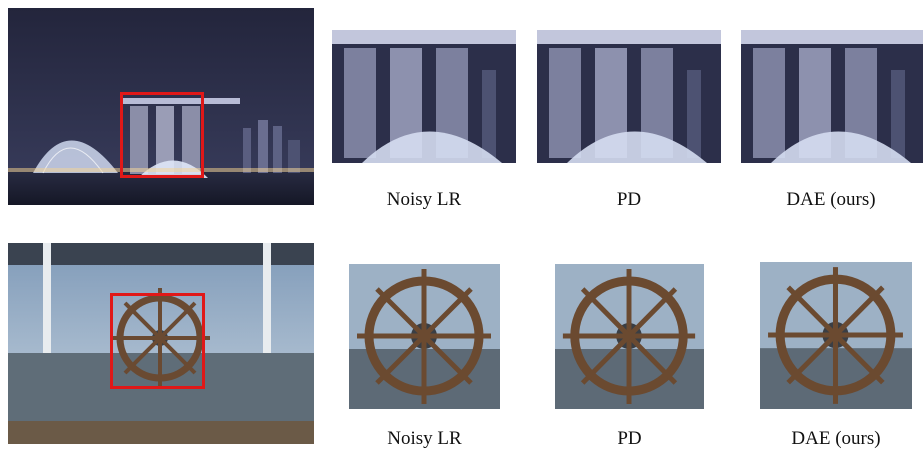 This screenshot has width=923, height=454. What do you see at coordinates (629, 336) in the screenshot?
I see `row2-crop-pd` at bounding box center [629, 336].